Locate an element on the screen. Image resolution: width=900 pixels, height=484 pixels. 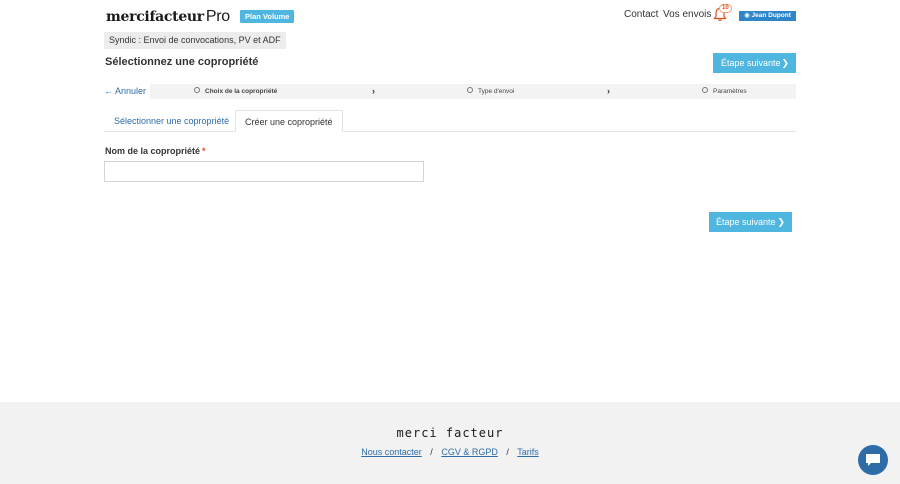
name-label-text: Nom de la copropriété is located at coordinates (153, 151).